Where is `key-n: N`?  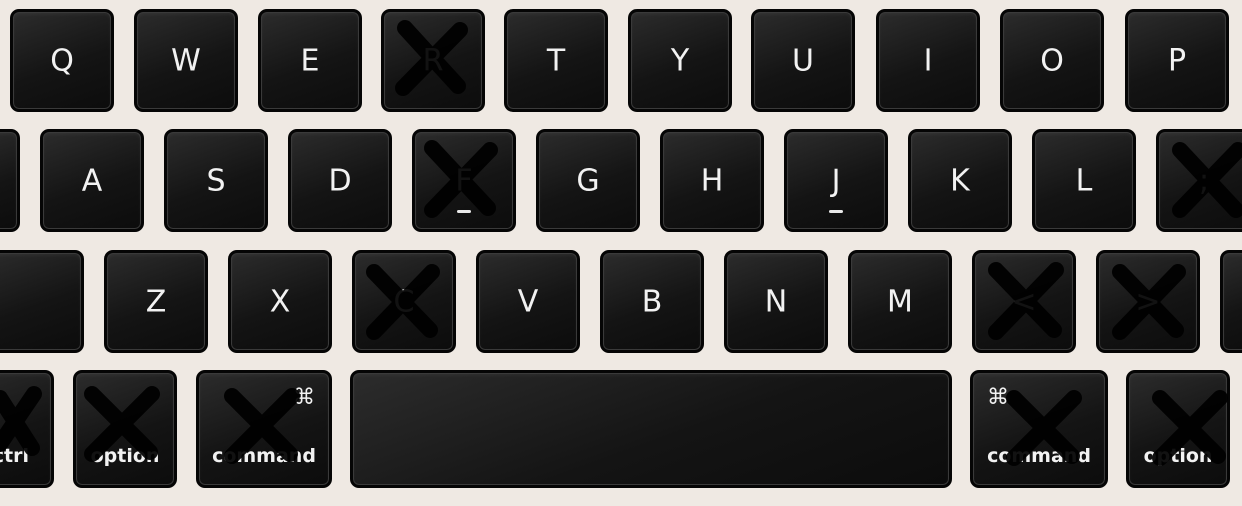 key-n: N is located at coordinates (776, 301).